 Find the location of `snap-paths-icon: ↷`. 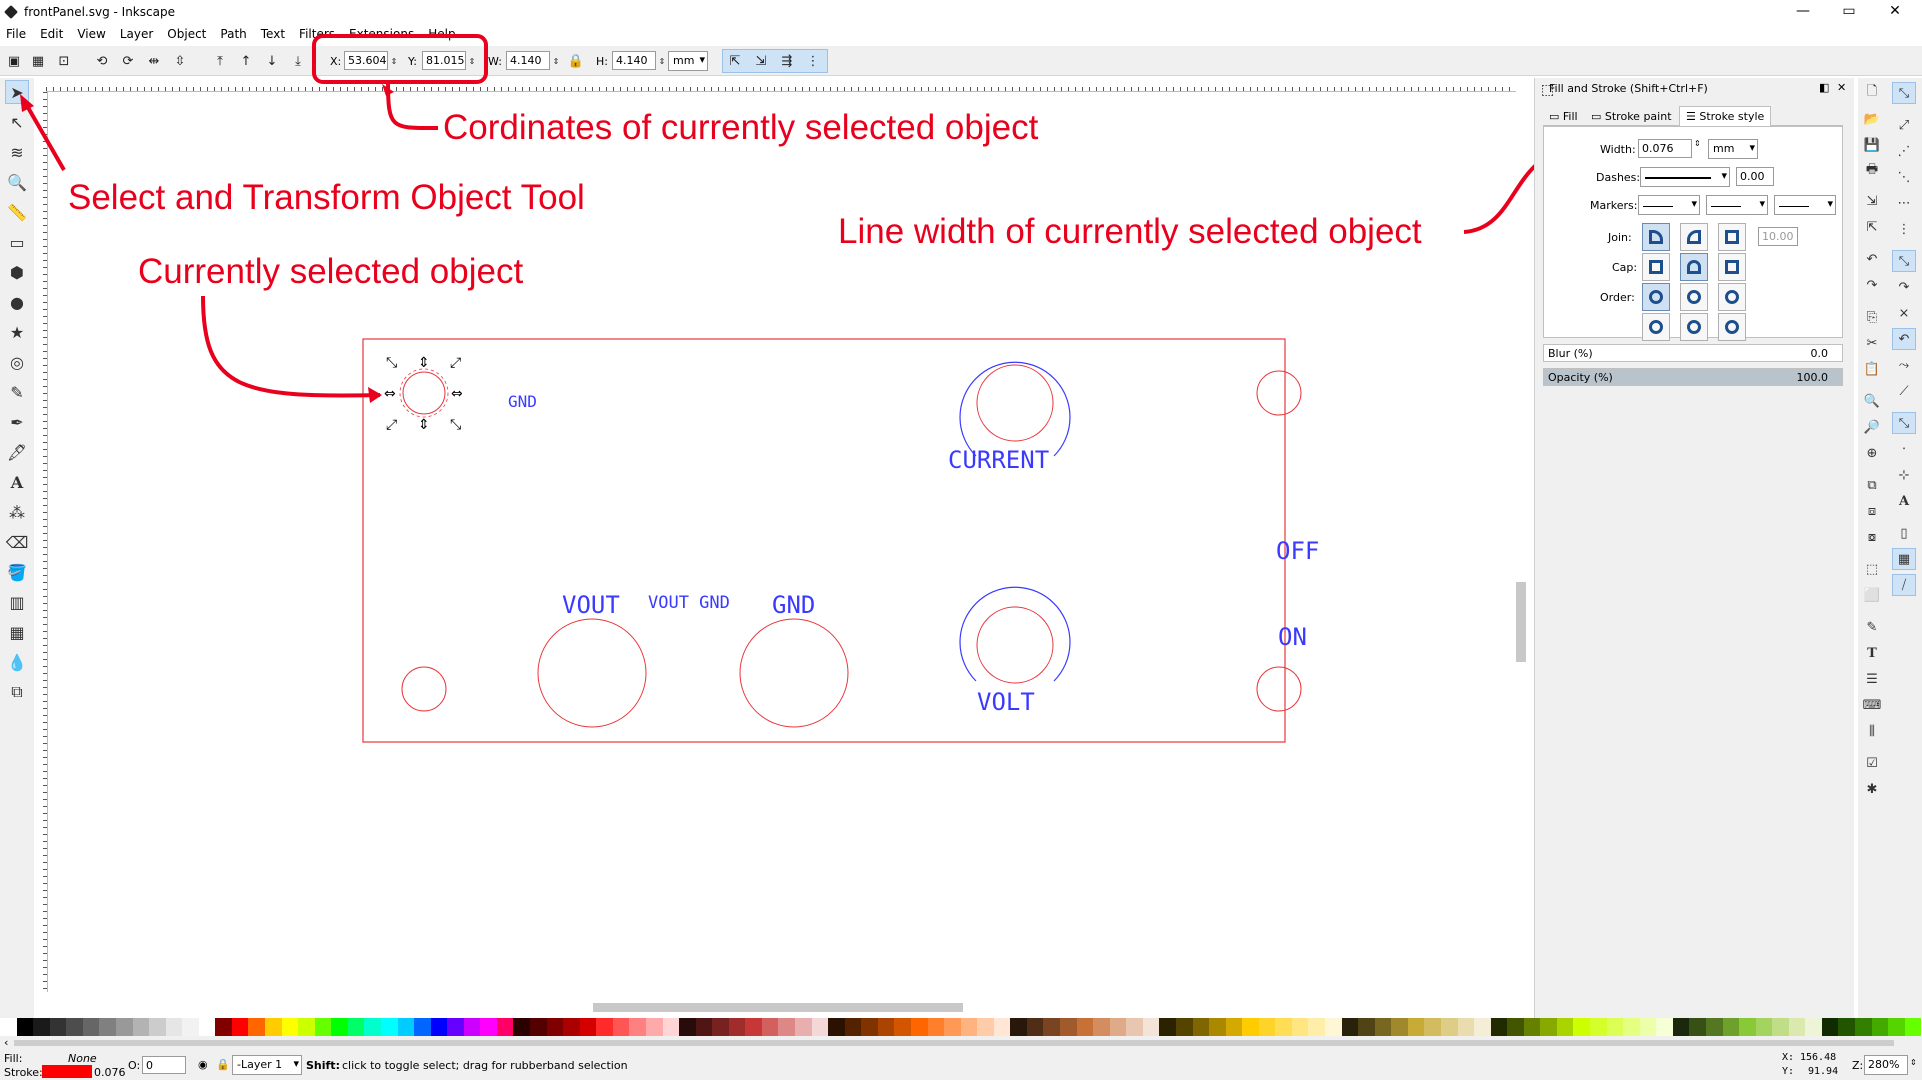

snap-paths-icon: ↷ is located at coordinates (1904, 287).